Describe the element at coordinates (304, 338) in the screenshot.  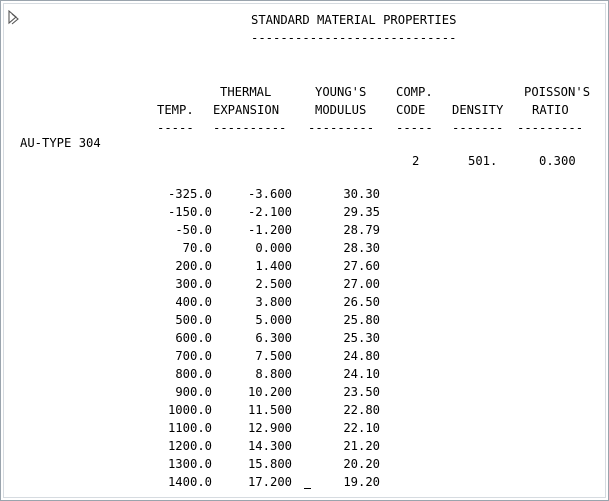
I see `table-row: 600.0 6.300 25.30` at that location.